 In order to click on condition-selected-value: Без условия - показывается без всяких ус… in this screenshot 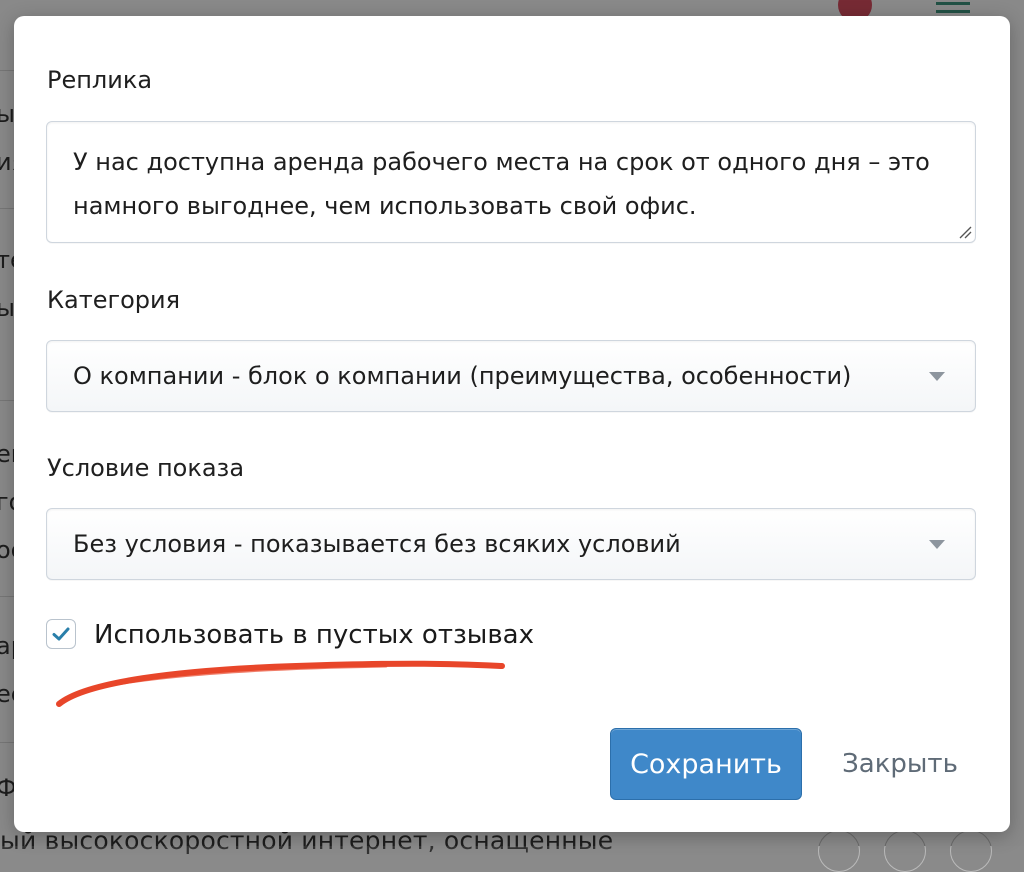, I will do `click(377, 544)`.